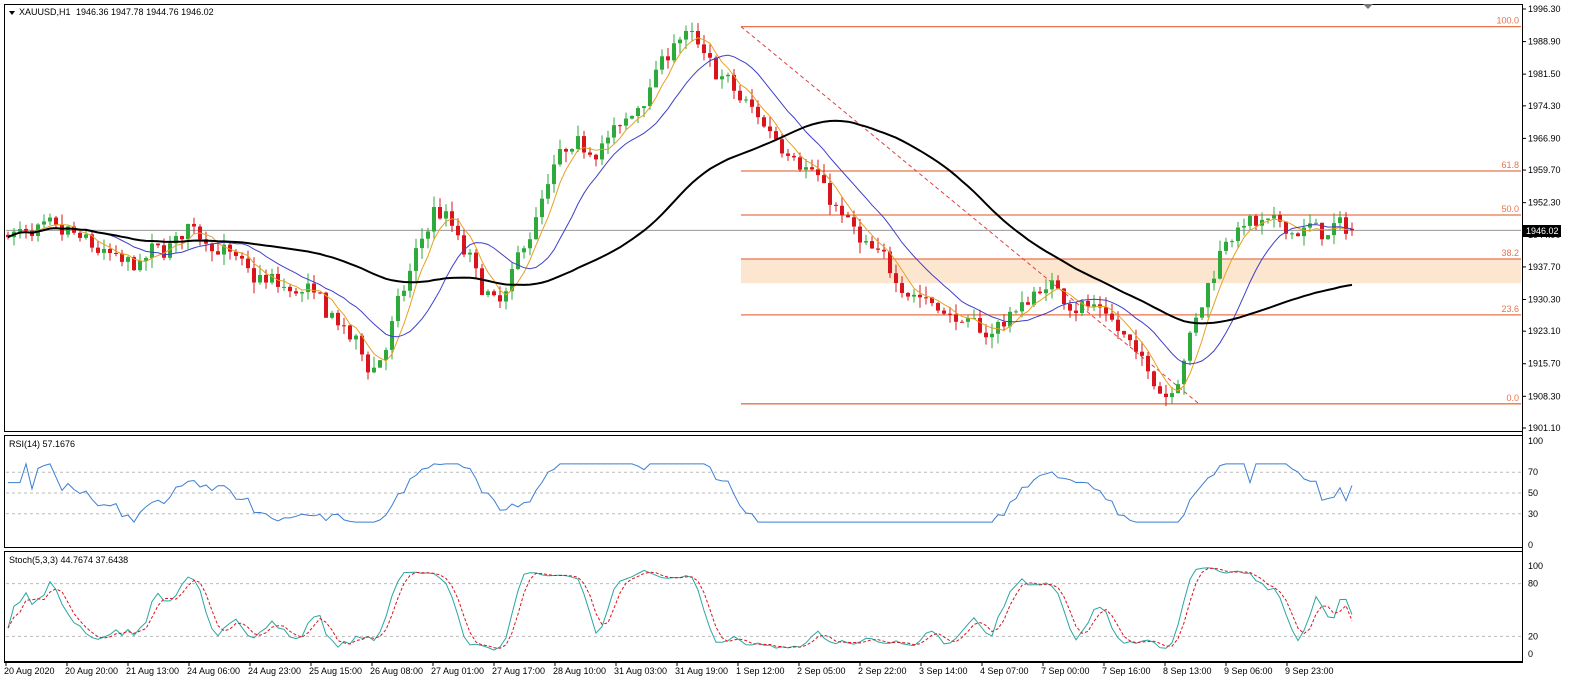 The image size is (1596, 695). Describe the element at coordinates (1544, 364) in the screenshot. I see `y-tick-label: 1915.70` at that location.